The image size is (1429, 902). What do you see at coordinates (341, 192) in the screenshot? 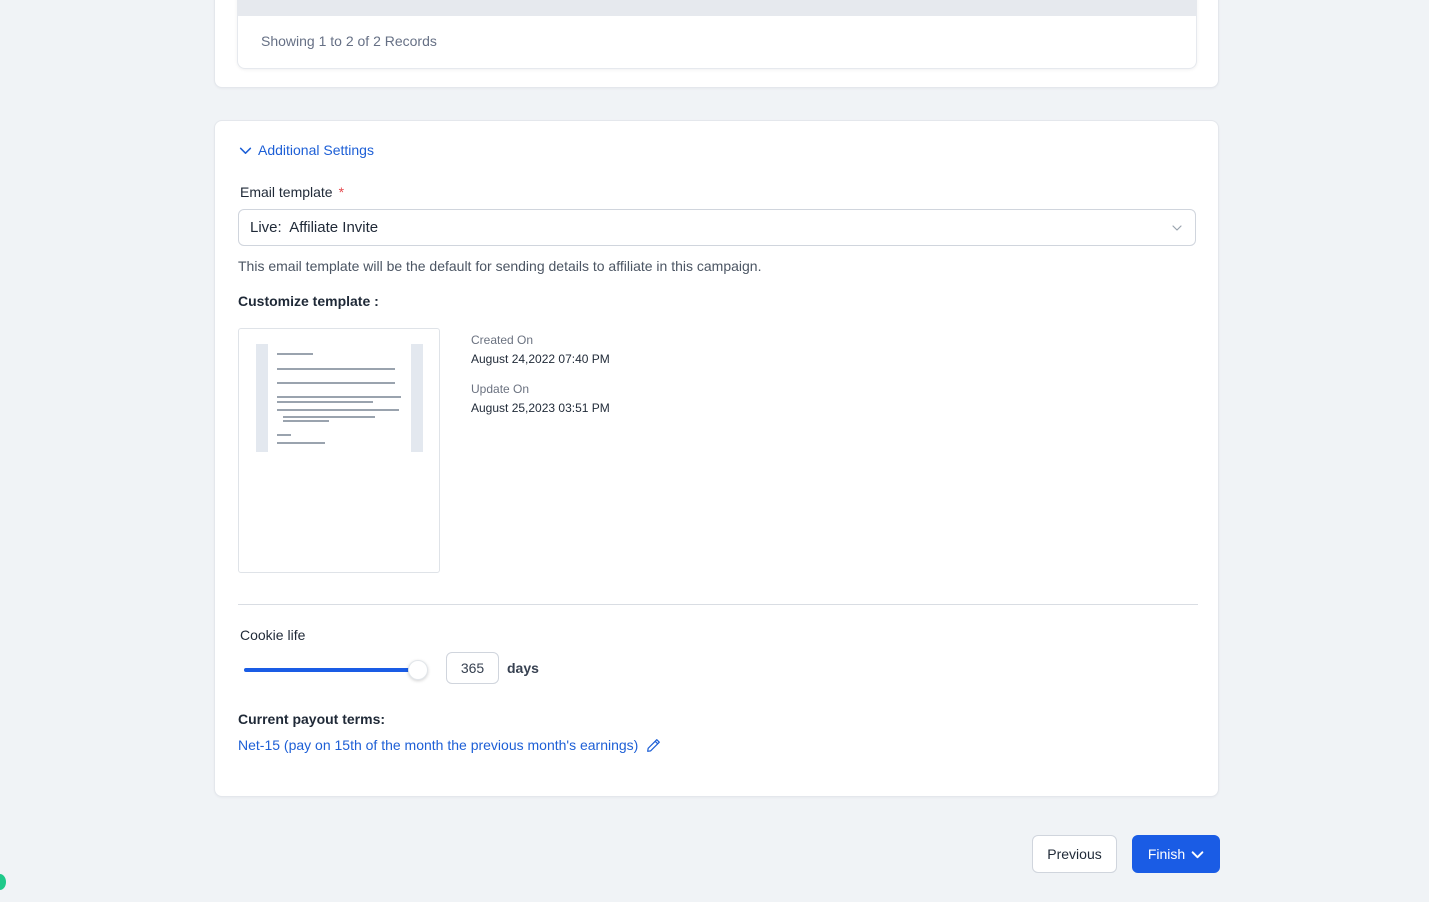
I see `required-mark: *` at bounding box center [341, 192].